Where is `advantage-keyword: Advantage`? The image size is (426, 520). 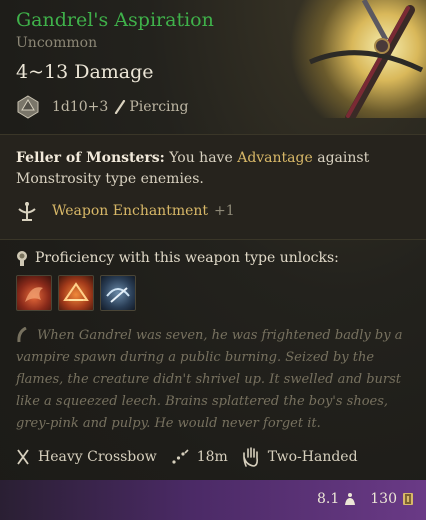
advantage-keyword: Advantage is located at coordinates (275, 158).